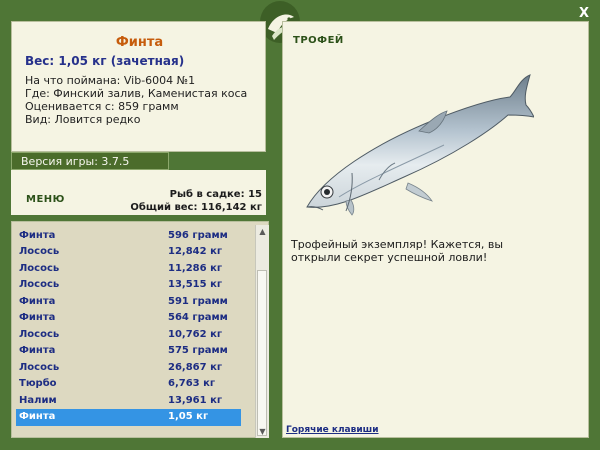 This screenshot has width=600, height=450. What do you see at coordinates (196, 201) in the screenshot?
I see `catch-stats: Рыб в садке: 15 Общий вес: 116,142 кг` at bounding box center [196, 201].